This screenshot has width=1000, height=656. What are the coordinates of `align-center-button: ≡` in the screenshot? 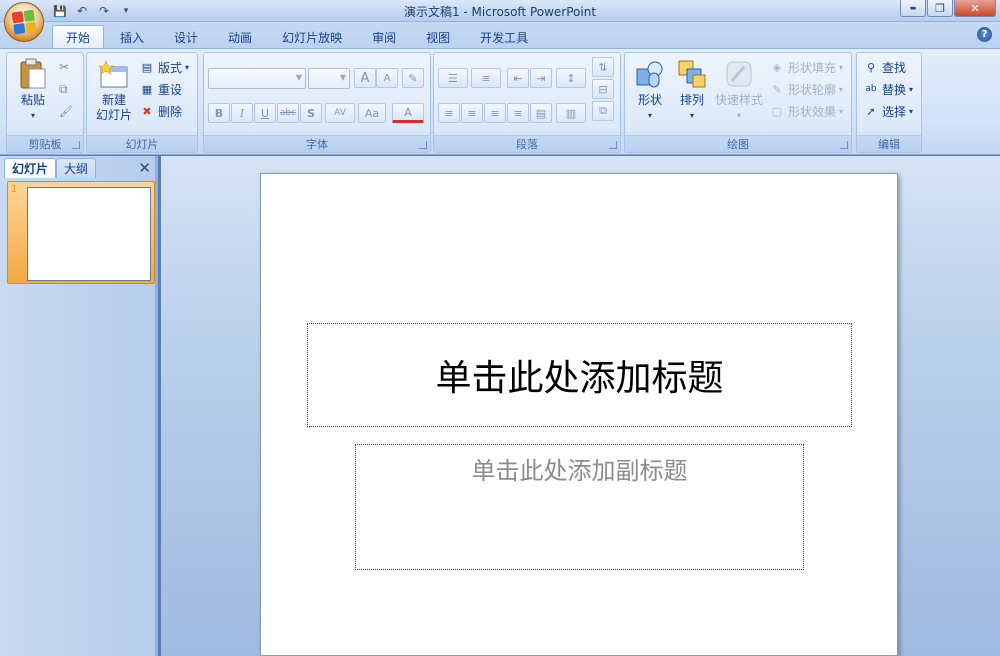 It's located at (472, 113).